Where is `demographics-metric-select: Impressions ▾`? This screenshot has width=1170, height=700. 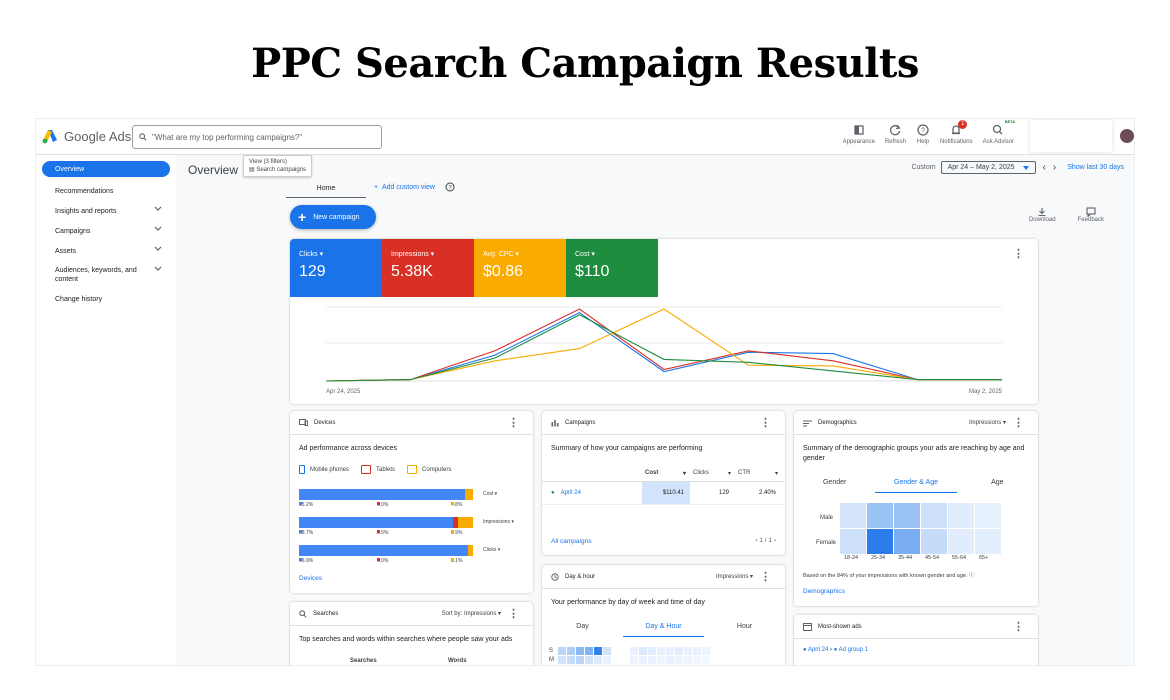
demographics-metric-select: Impressions ▾ is located at coordinates (987, 422).